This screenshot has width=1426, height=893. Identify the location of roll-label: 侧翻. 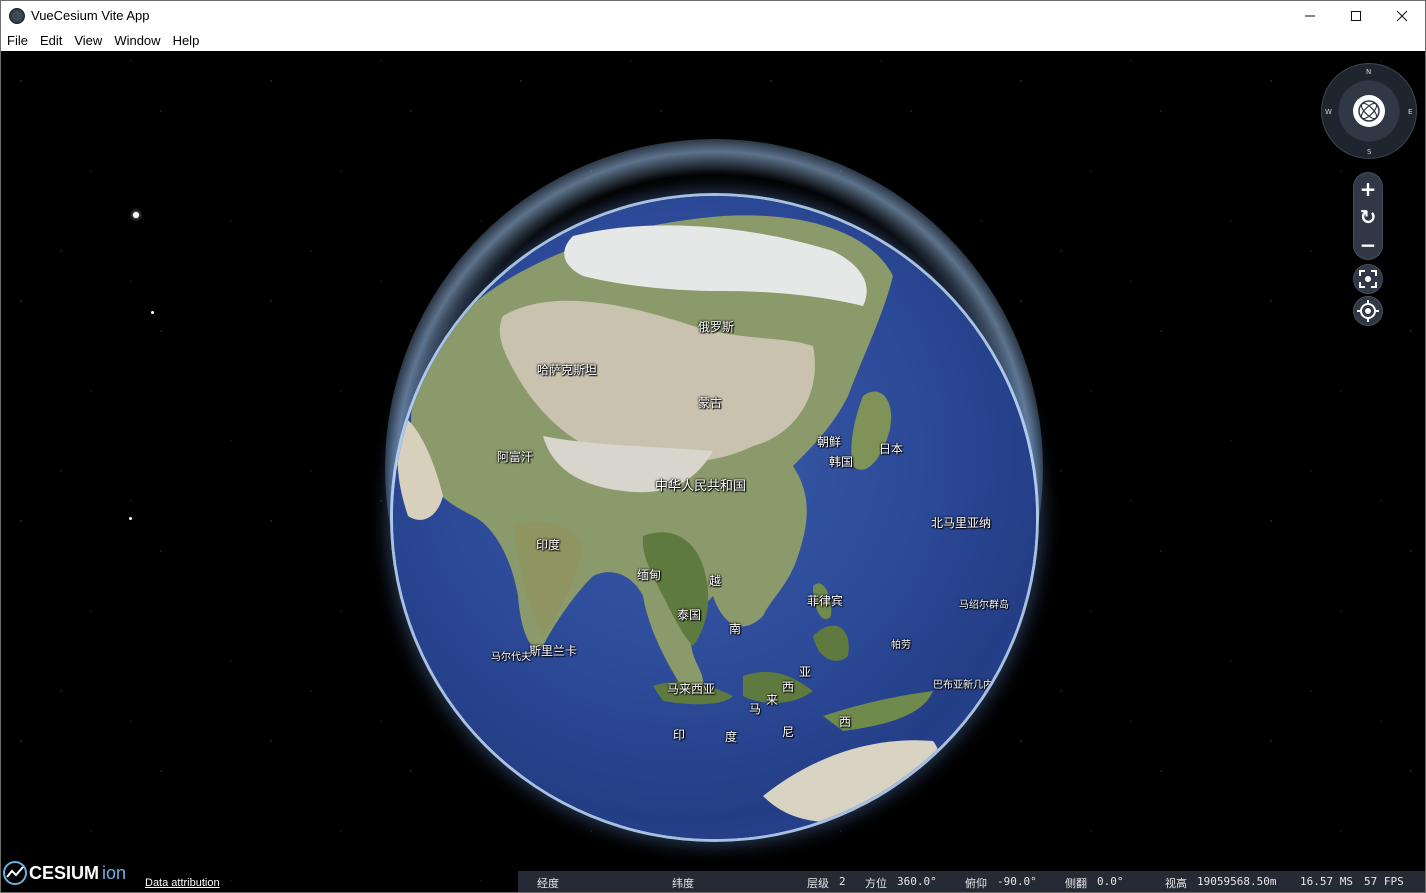
(1076, 883).